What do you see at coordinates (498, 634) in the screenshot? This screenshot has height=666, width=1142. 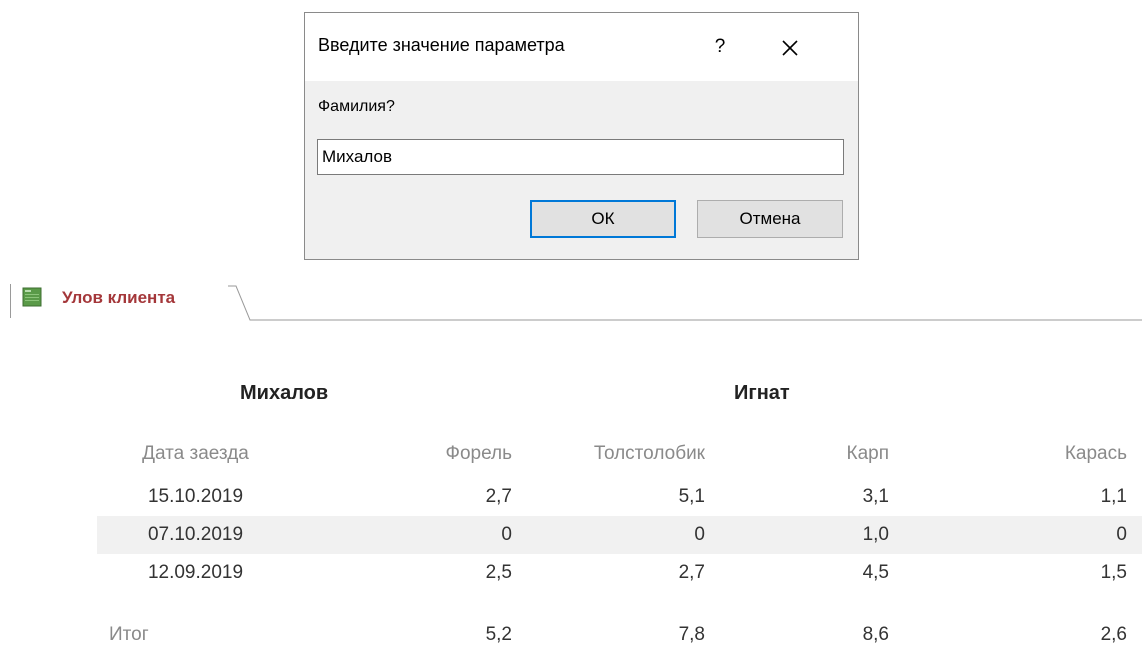 I see `total-trout: 5,2` at bounding box center [498, 634].